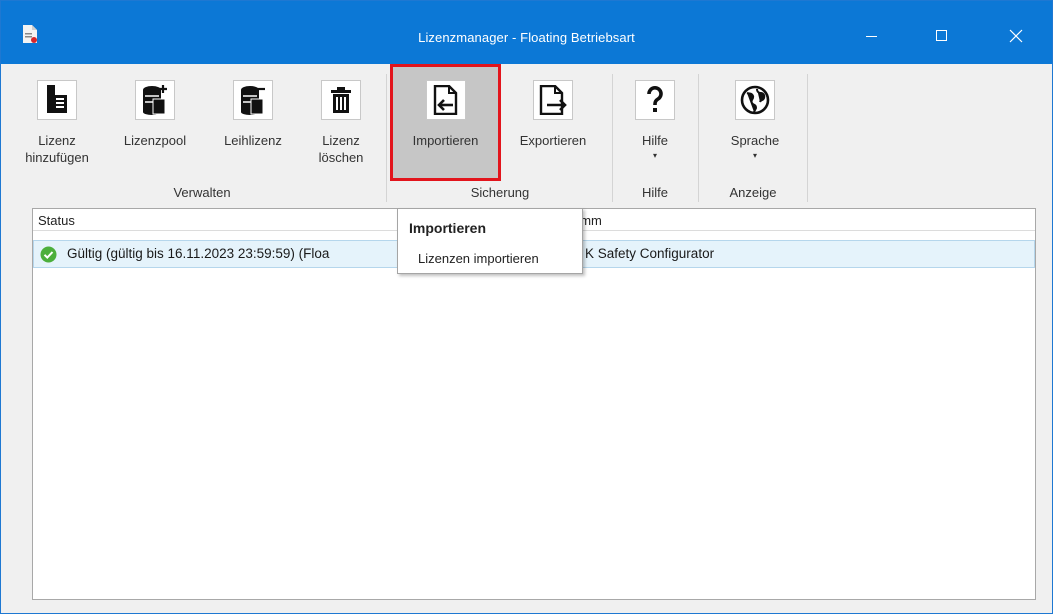  I want to click on trash-icon, so click(341, 100).